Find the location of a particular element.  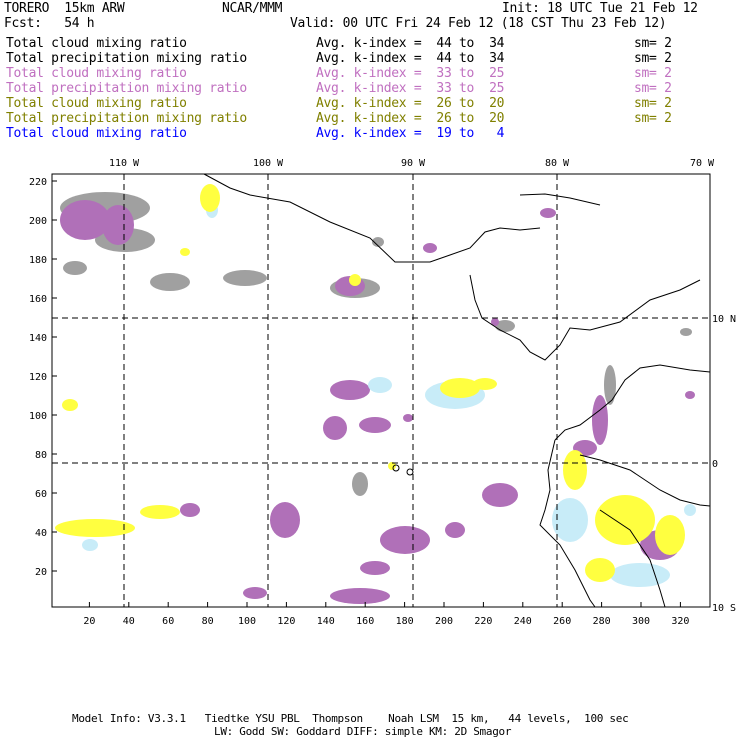

lat-label: 10 N is located at coordinates (724, 319).